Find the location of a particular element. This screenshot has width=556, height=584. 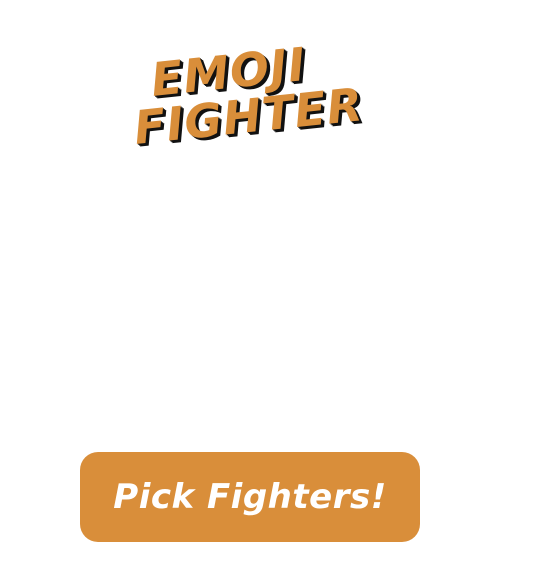

pick-fighters-button: Pick Fighters! is located at coordinates (250, 497).